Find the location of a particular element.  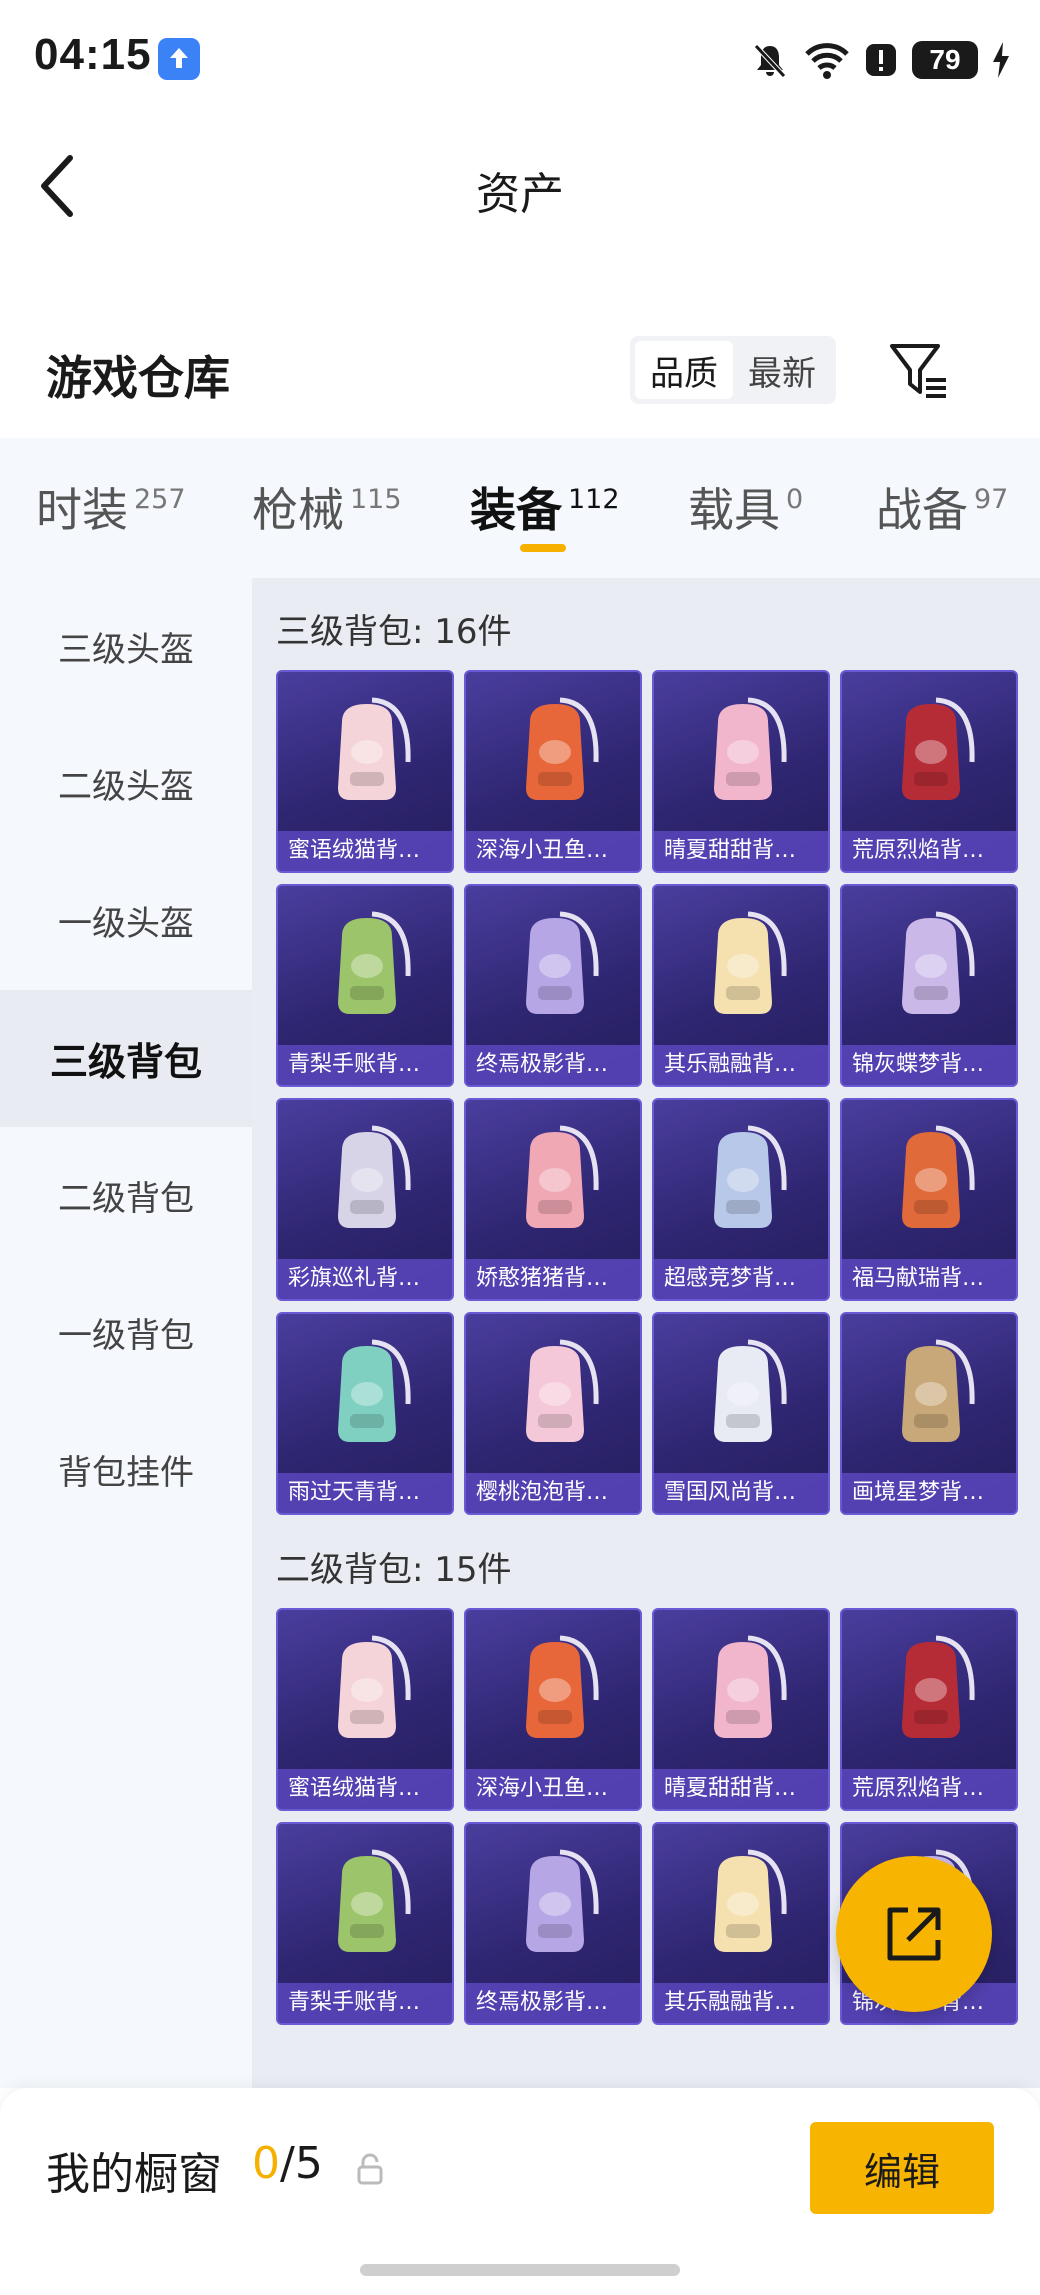

home-indicator is located at coordinates (520, 2270).